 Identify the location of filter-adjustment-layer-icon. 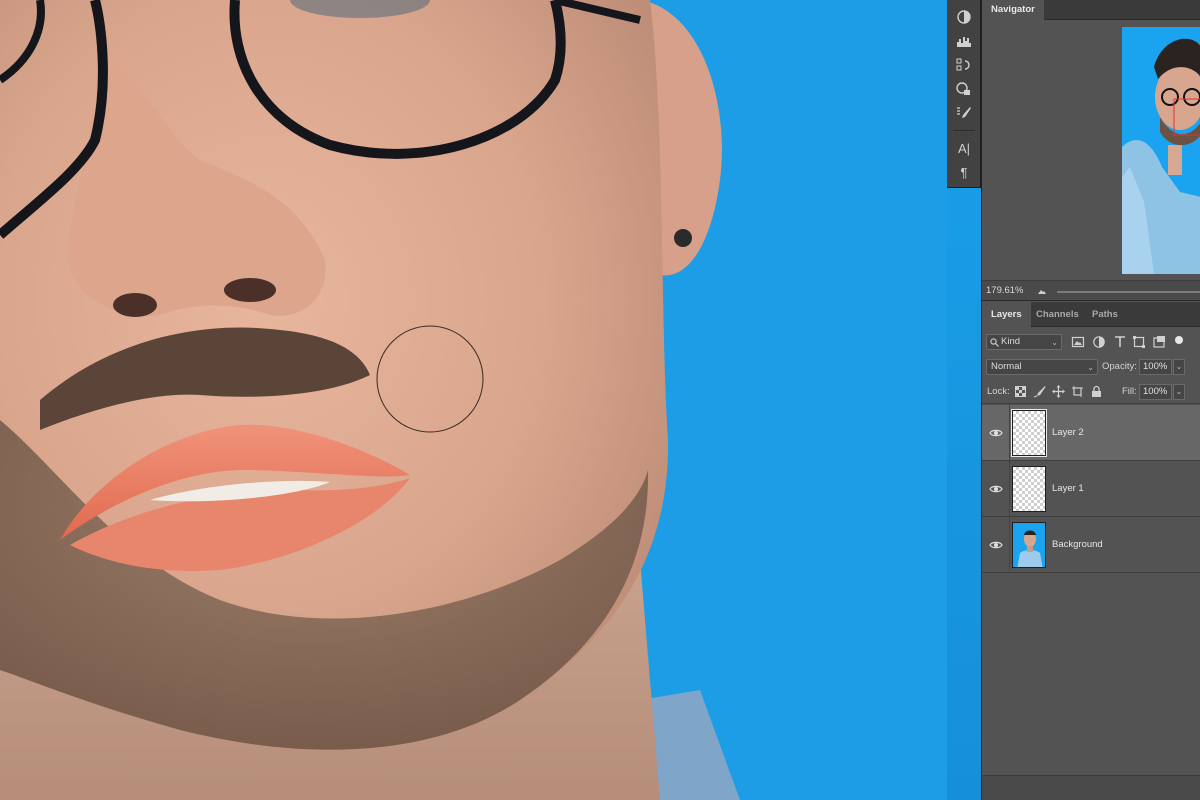
(1099, 342).